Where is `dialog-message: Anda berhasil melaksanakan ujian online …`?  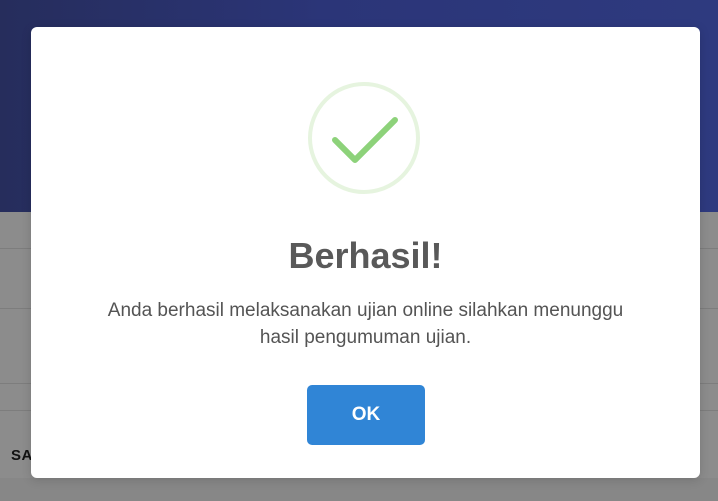 dialog-message: Anda berhasil melaksanakan ujian online … is located at coordinates (365, 324).